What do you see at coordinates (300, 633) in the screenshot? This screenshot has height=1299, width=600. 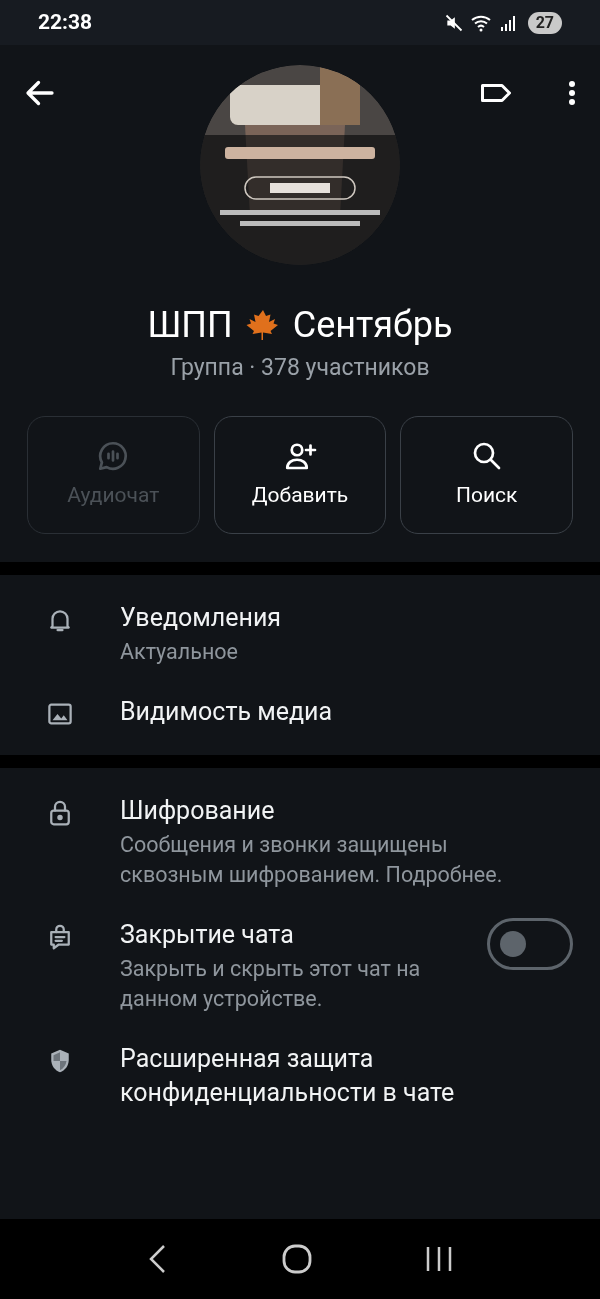 I see `settings-row: Уведомления Актуальное` at bounding box center [300, 633].